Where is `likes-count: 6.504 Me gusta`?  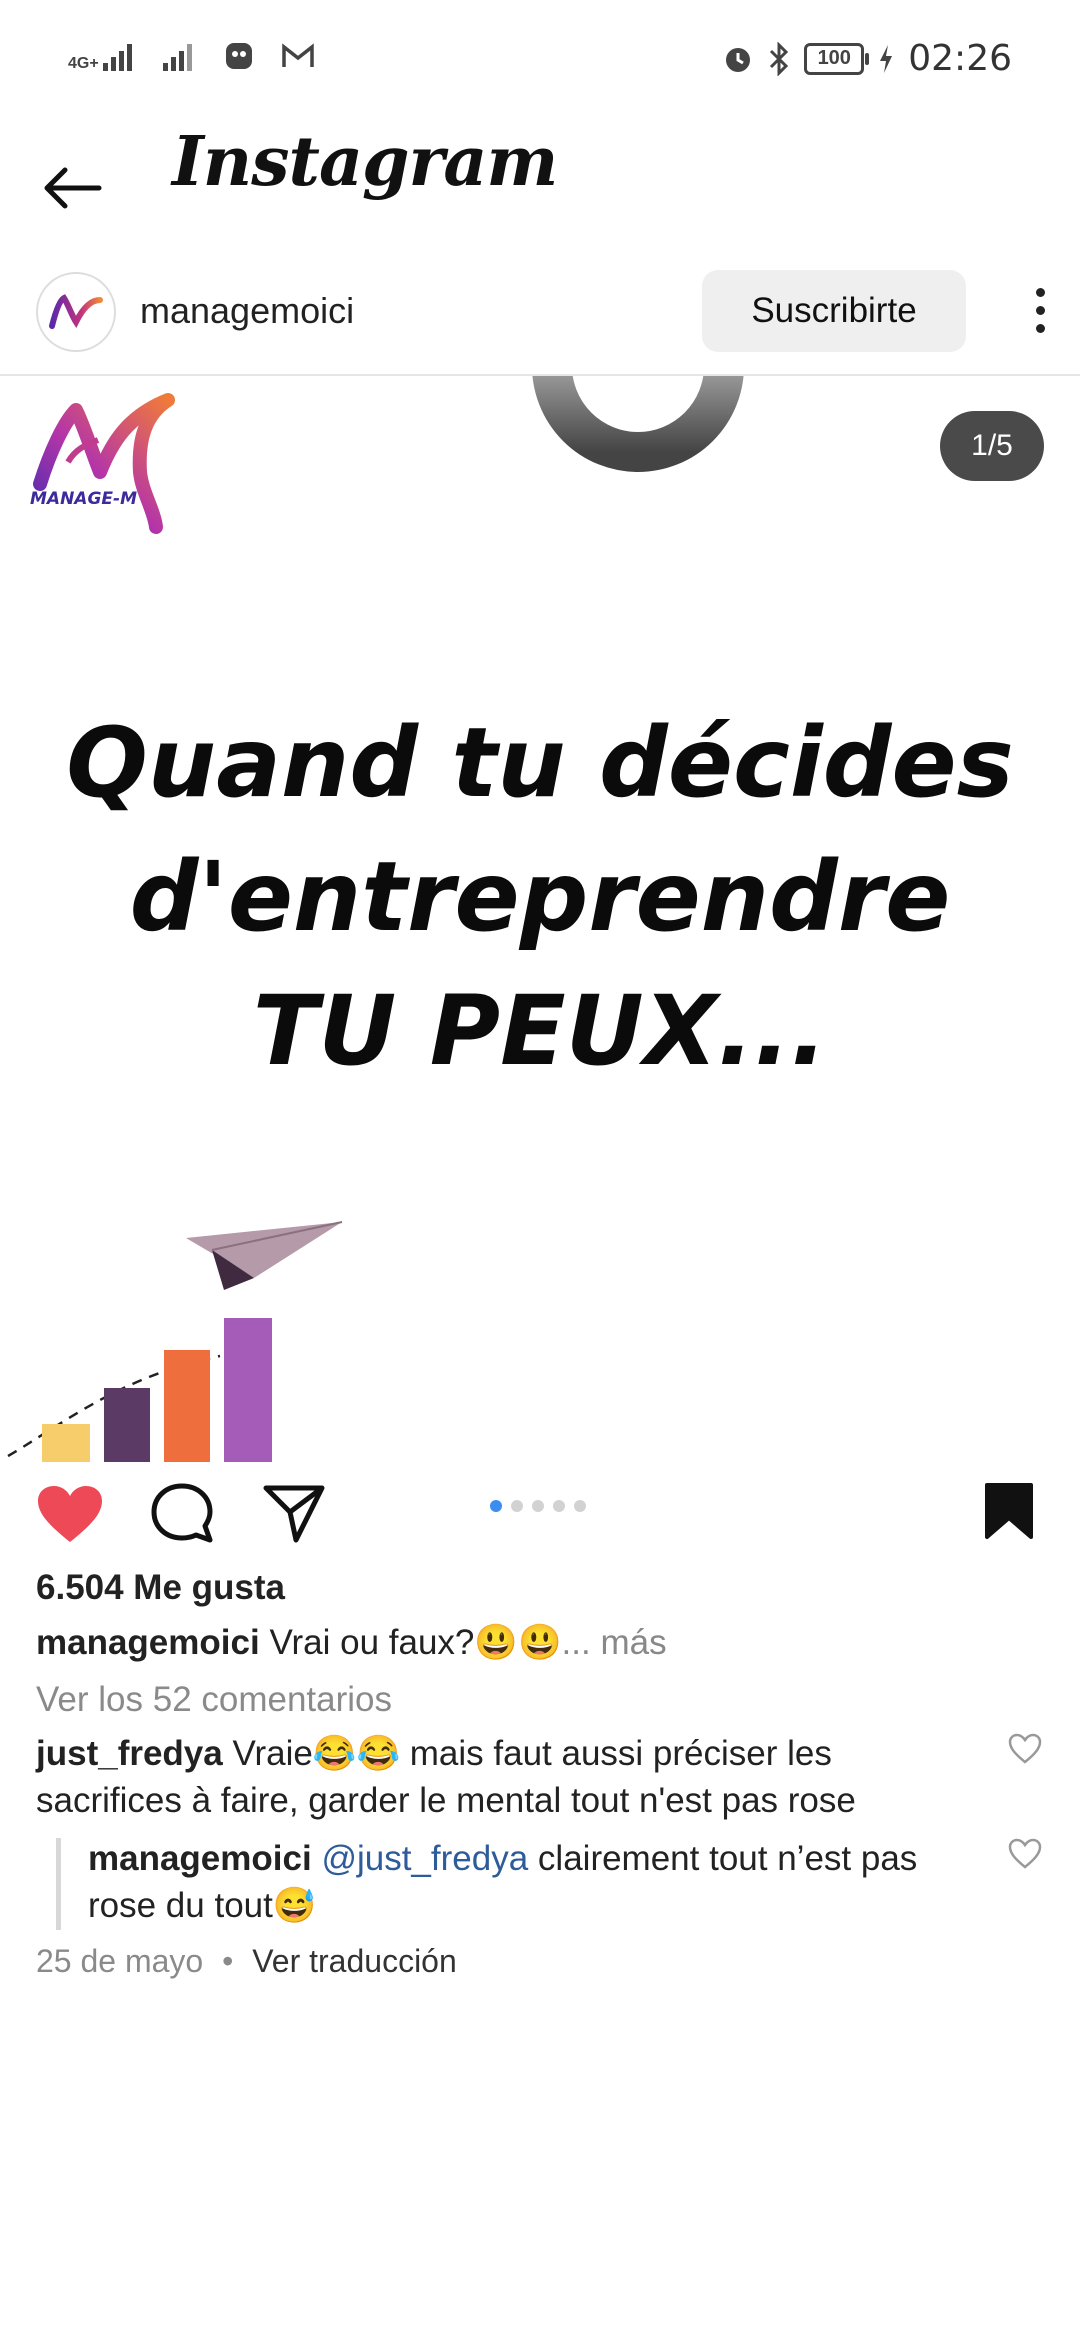
likes-count: 6.504 Me gusta is located at coordinates (160, 1588).